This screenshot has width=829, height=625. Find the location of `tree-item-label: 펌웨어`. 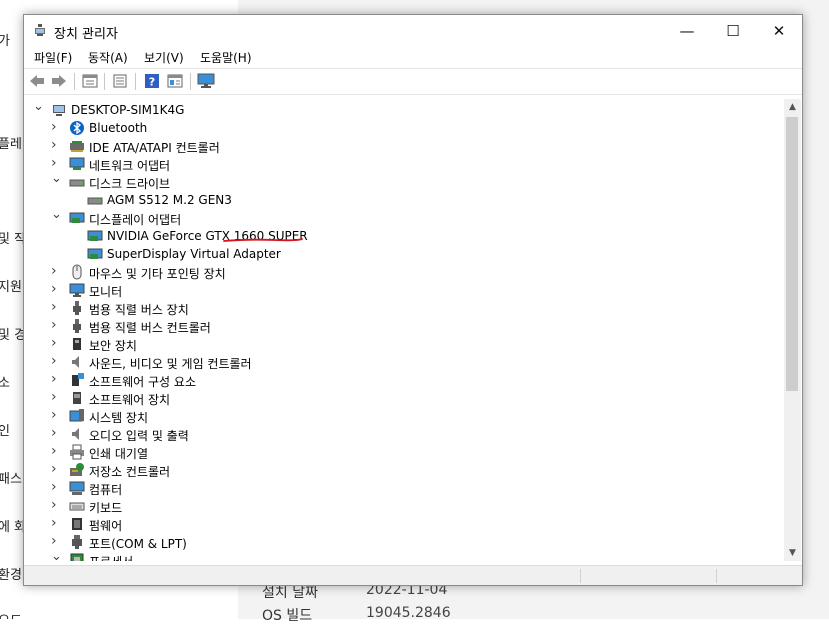

tree-item-label: 펌웨어 is located at coordinates (106, 526).